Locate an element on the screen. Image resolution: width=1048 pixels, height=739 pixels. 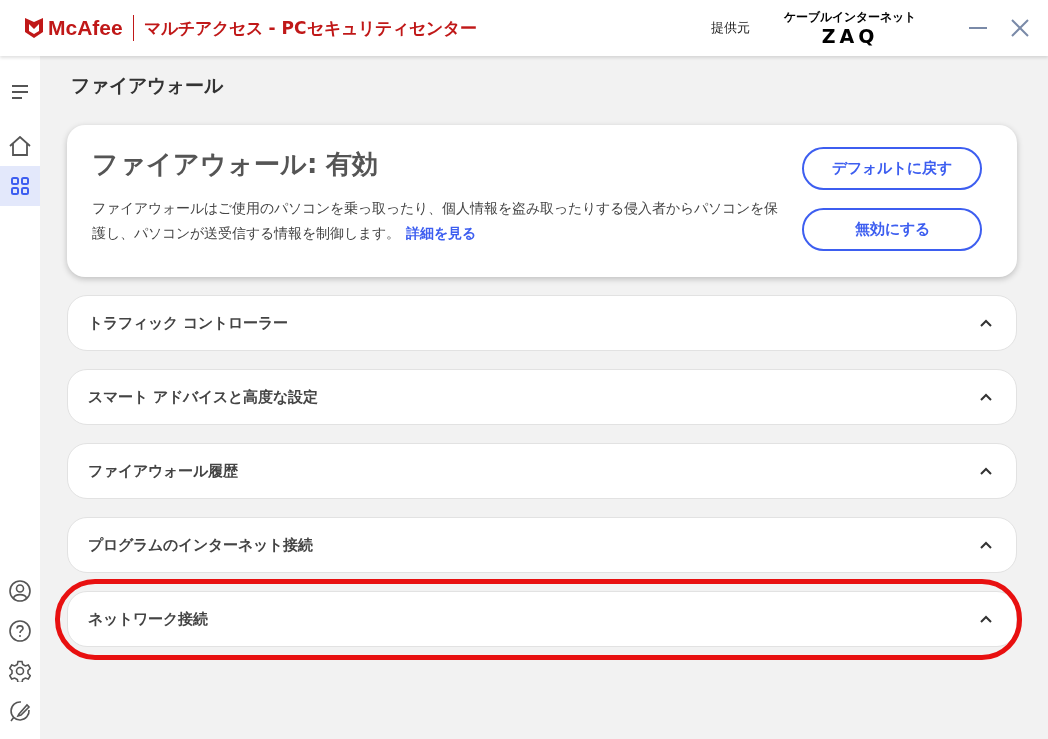
sidebar-item is located at coordinates (20, 186).